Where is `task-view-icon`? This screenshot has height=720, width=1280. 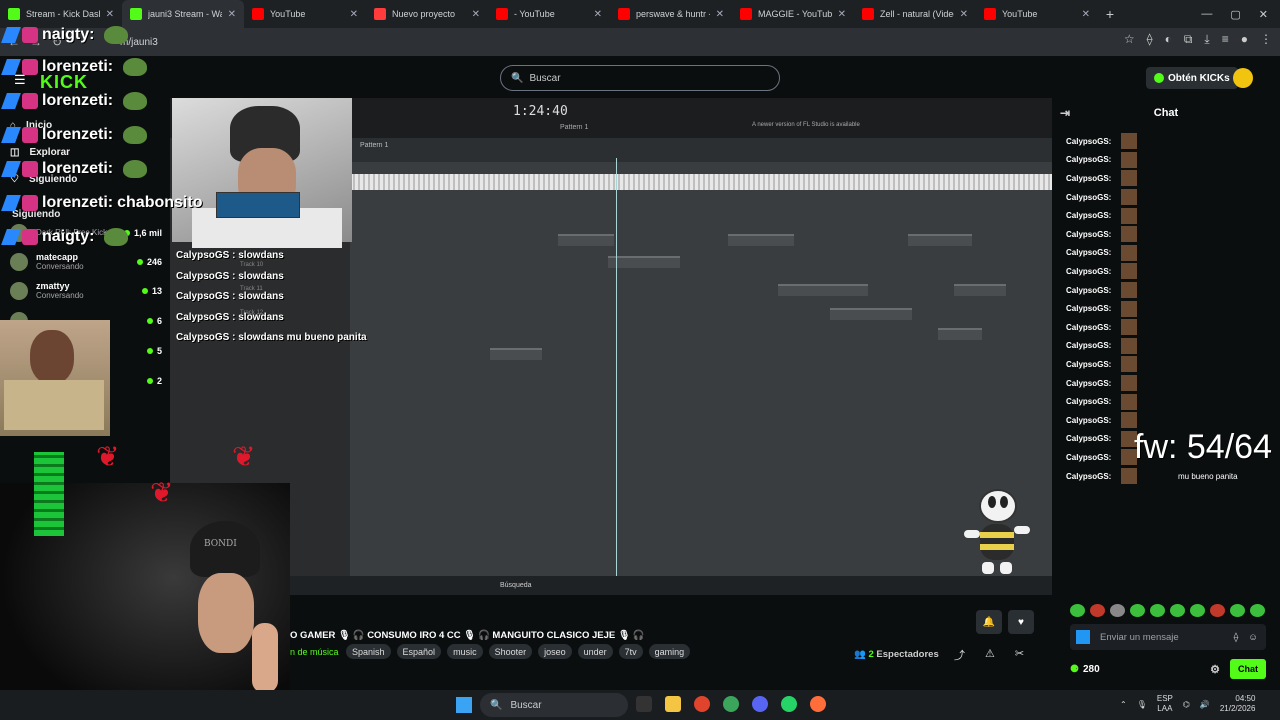 task-view-icon is located at coordinates (644, 704).